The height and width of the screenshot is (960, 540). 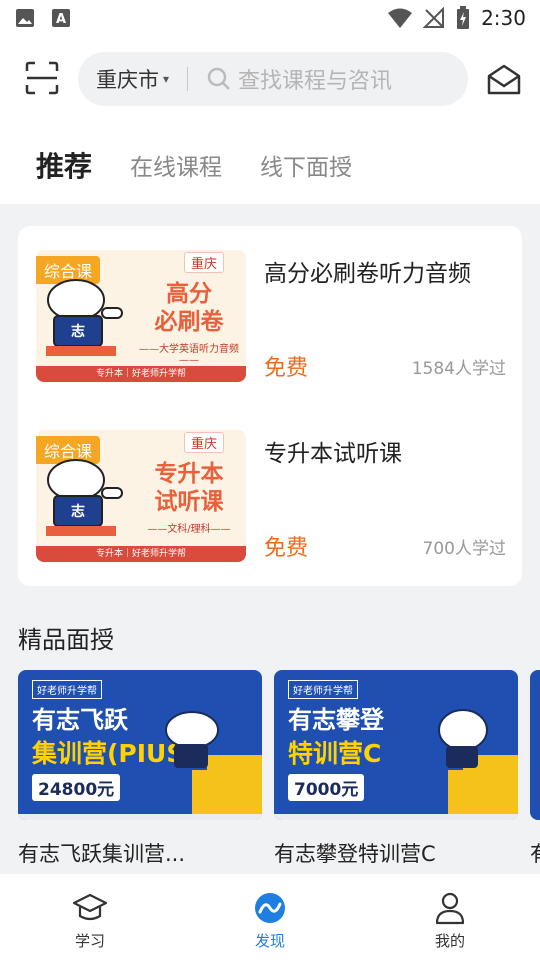 I want to click on city-dropdown-icon: ▾, so click(x=166, y=79).